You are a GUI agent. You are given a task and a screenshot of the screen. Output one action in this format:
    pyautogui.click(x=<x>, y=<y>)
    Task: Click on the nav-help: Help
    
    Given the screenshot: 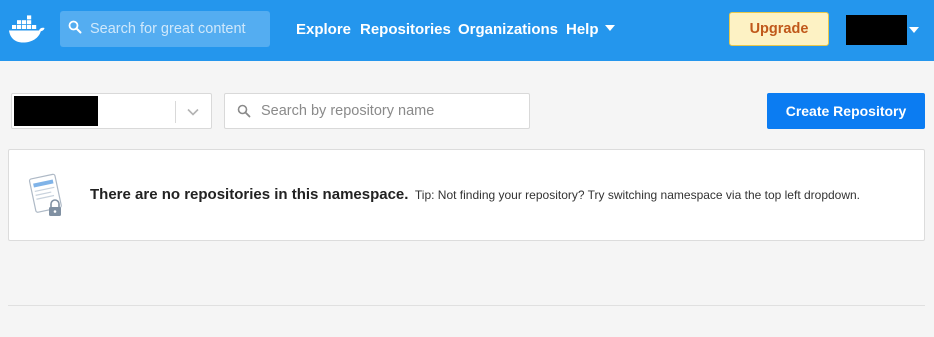 What is the action you would take?
    pyautogui.click(x=590, y=30)
    